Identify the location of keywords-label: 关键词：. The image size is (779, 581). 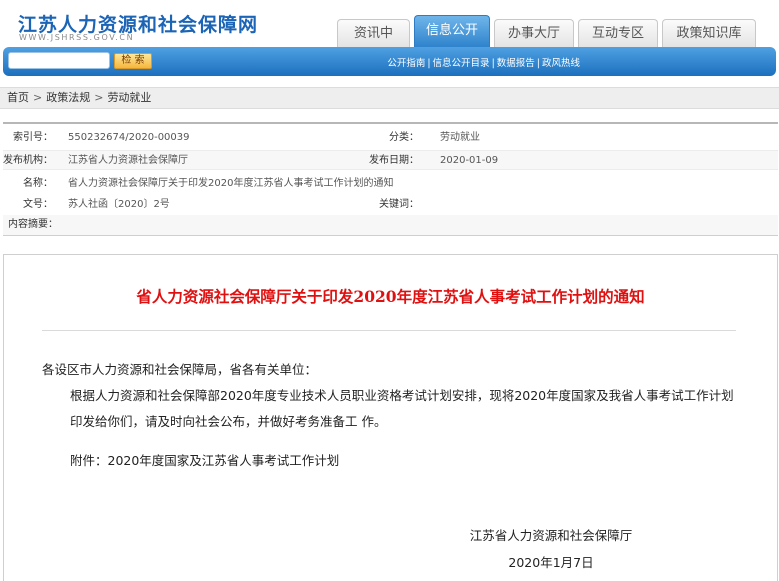
(399, 204).